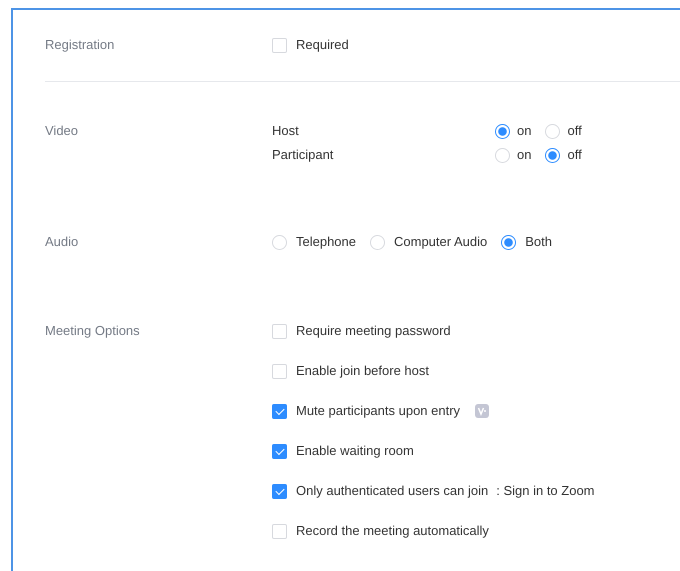  What do you see at coordinates (62, 242) in the screenshot?
I see `section-label: Audio` at bounding box center [62, 242].